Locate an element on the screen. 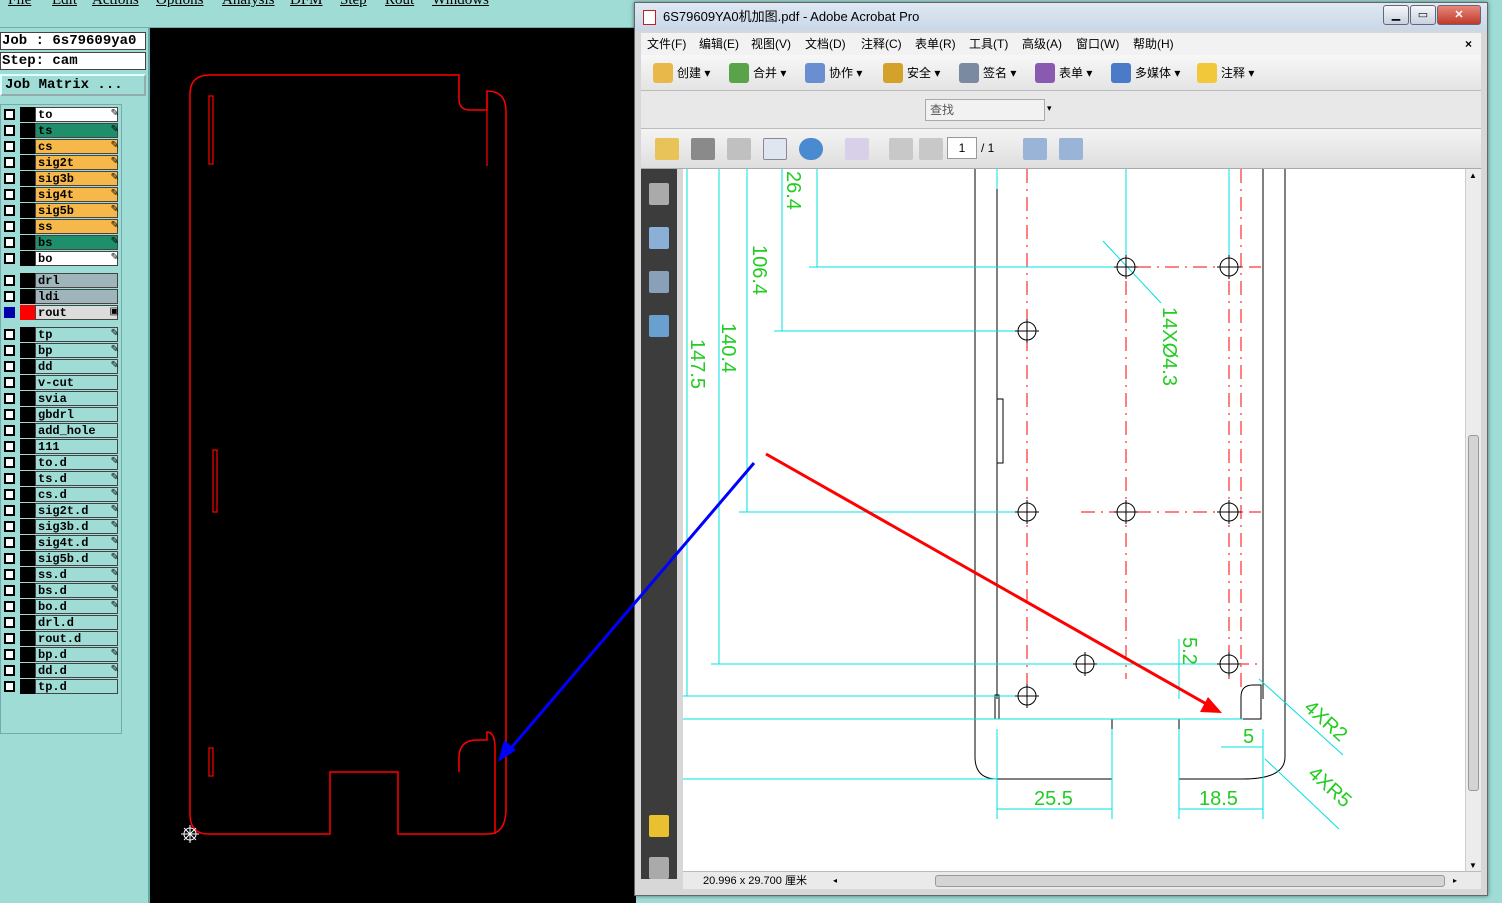 This screenshot has width=1502, height=903. layer-row-drl-d: drl.d is located at coordinates (61, 622).